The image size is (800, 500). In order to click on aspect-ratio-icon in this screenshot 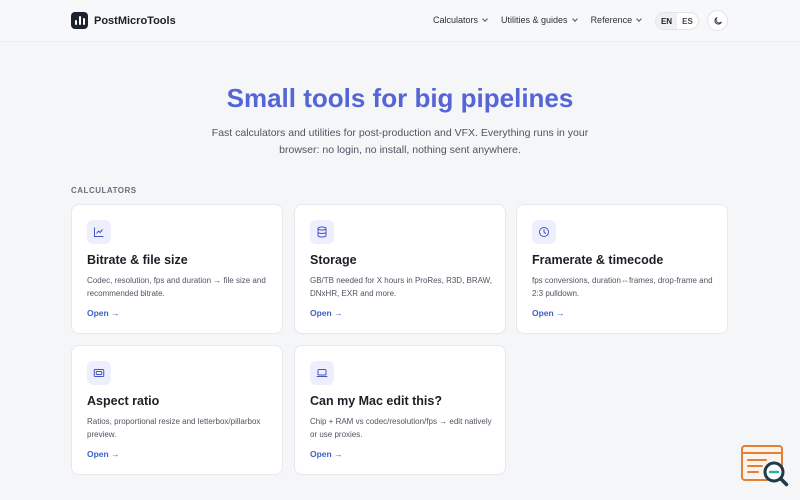, I will do `click(99, 373)`.